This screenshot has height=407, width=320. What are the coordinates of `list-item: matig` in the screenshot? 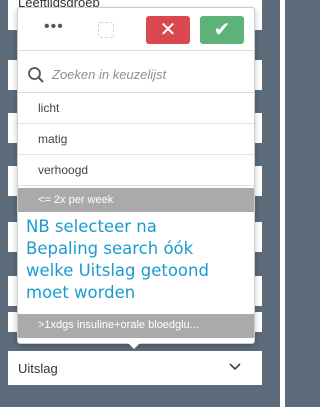 It's located at (136, 139).